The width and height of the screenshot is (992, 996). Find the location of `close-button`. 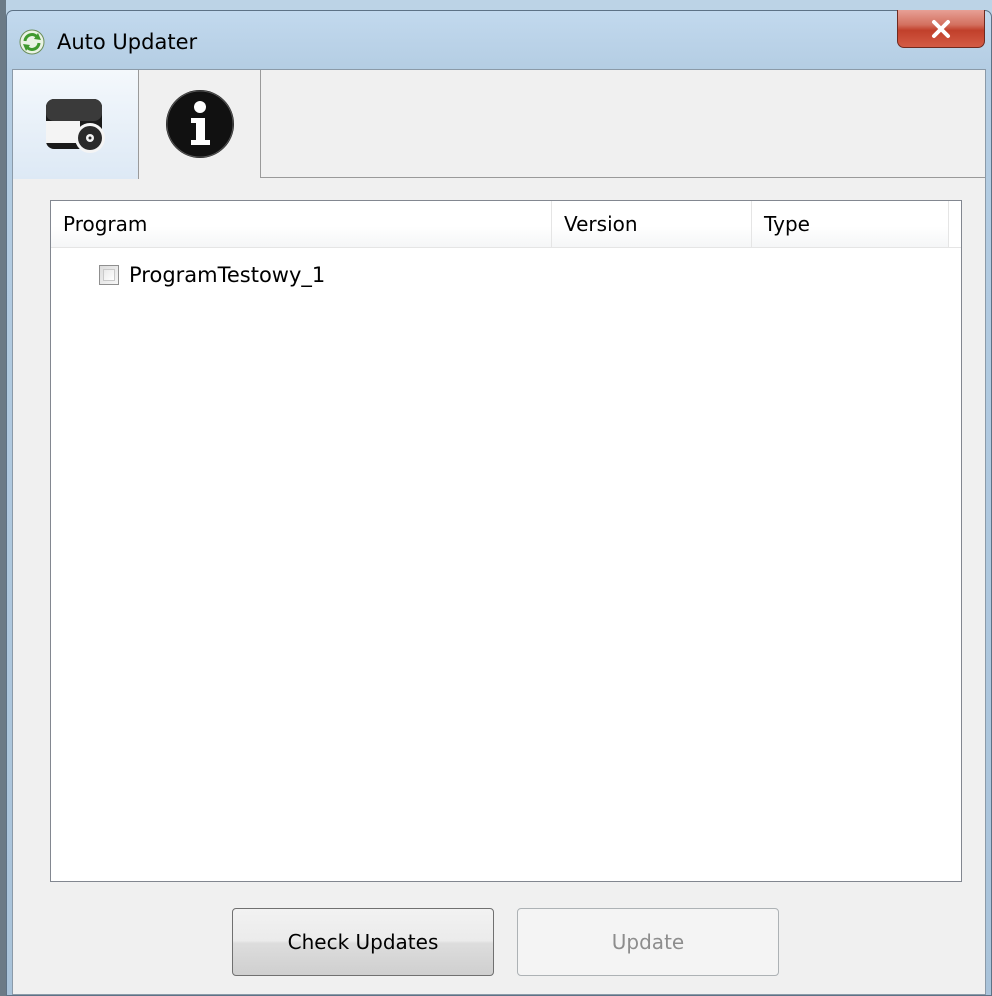

close-button is located at coordinates (941, 29).